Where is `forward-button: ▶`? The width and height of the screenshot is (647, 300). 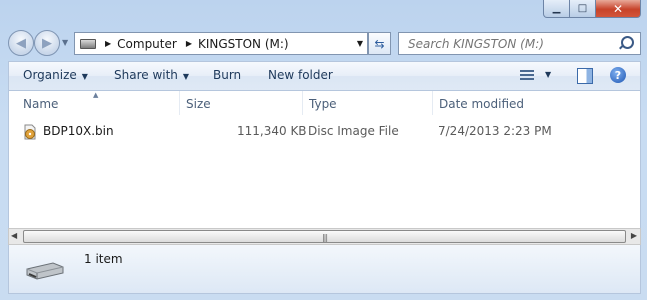
forward-button: ▶ is located at coordinates (47, 43).